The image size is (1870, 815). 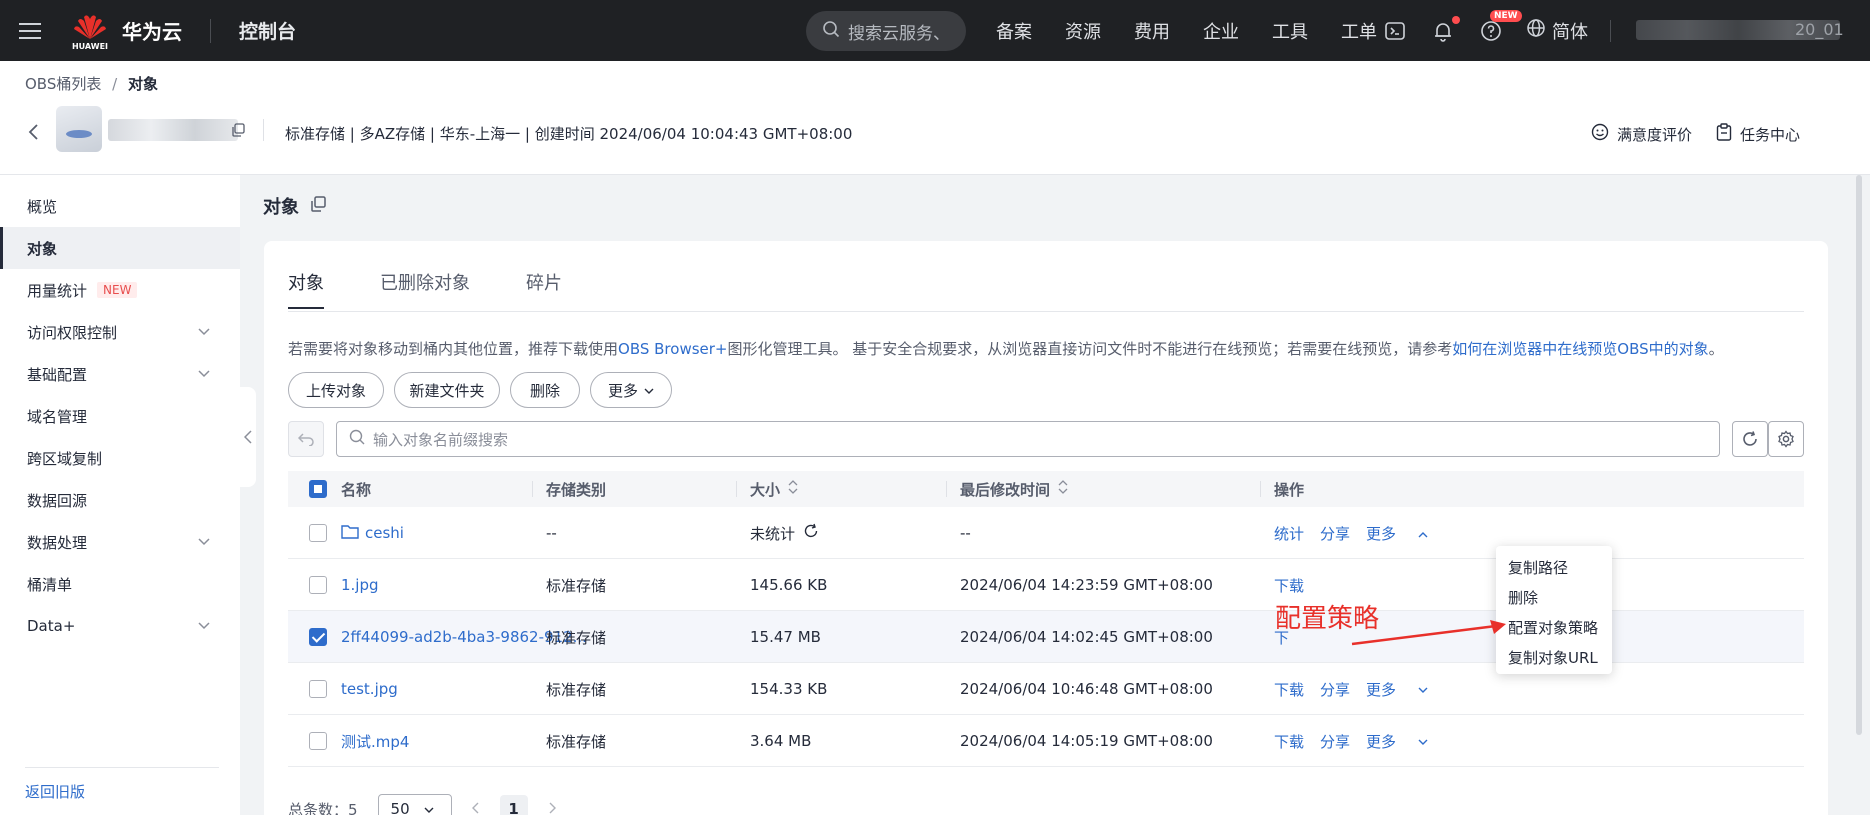 I want to click on sidebar-item-inventory: 桶清单, so click(x=120, y=584).